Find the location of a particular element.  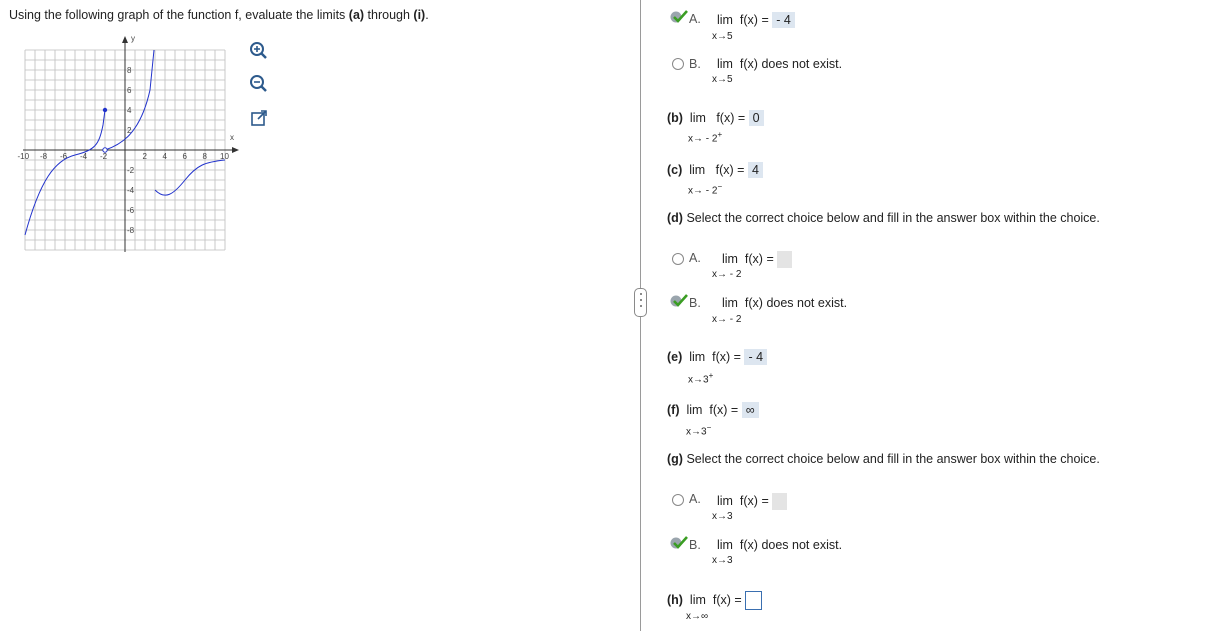

answer-value: 4 is located at coordinates (755, 170).